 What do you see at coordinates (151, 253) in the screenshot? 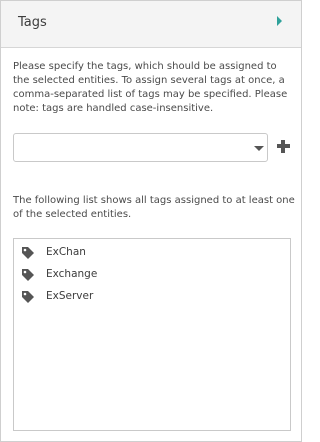
I see `tag-list-item: ExChan` at bounding box center [151, 253].